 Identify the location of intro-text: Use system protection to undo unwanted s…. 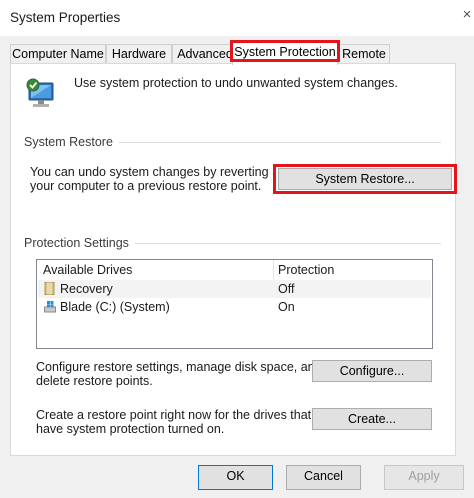
(236, 83).